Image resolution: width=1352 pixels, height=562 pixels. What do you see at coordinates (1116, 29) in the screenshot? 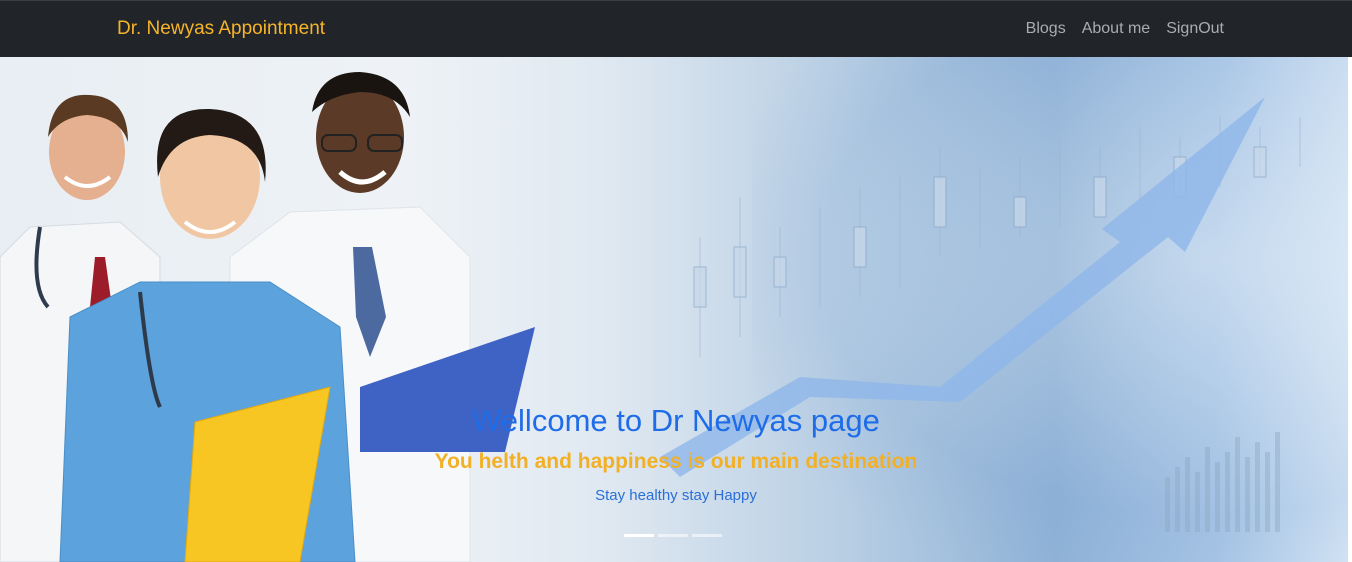
I see `nav-link-about-me: About me` at bounding box center [1116, 29].